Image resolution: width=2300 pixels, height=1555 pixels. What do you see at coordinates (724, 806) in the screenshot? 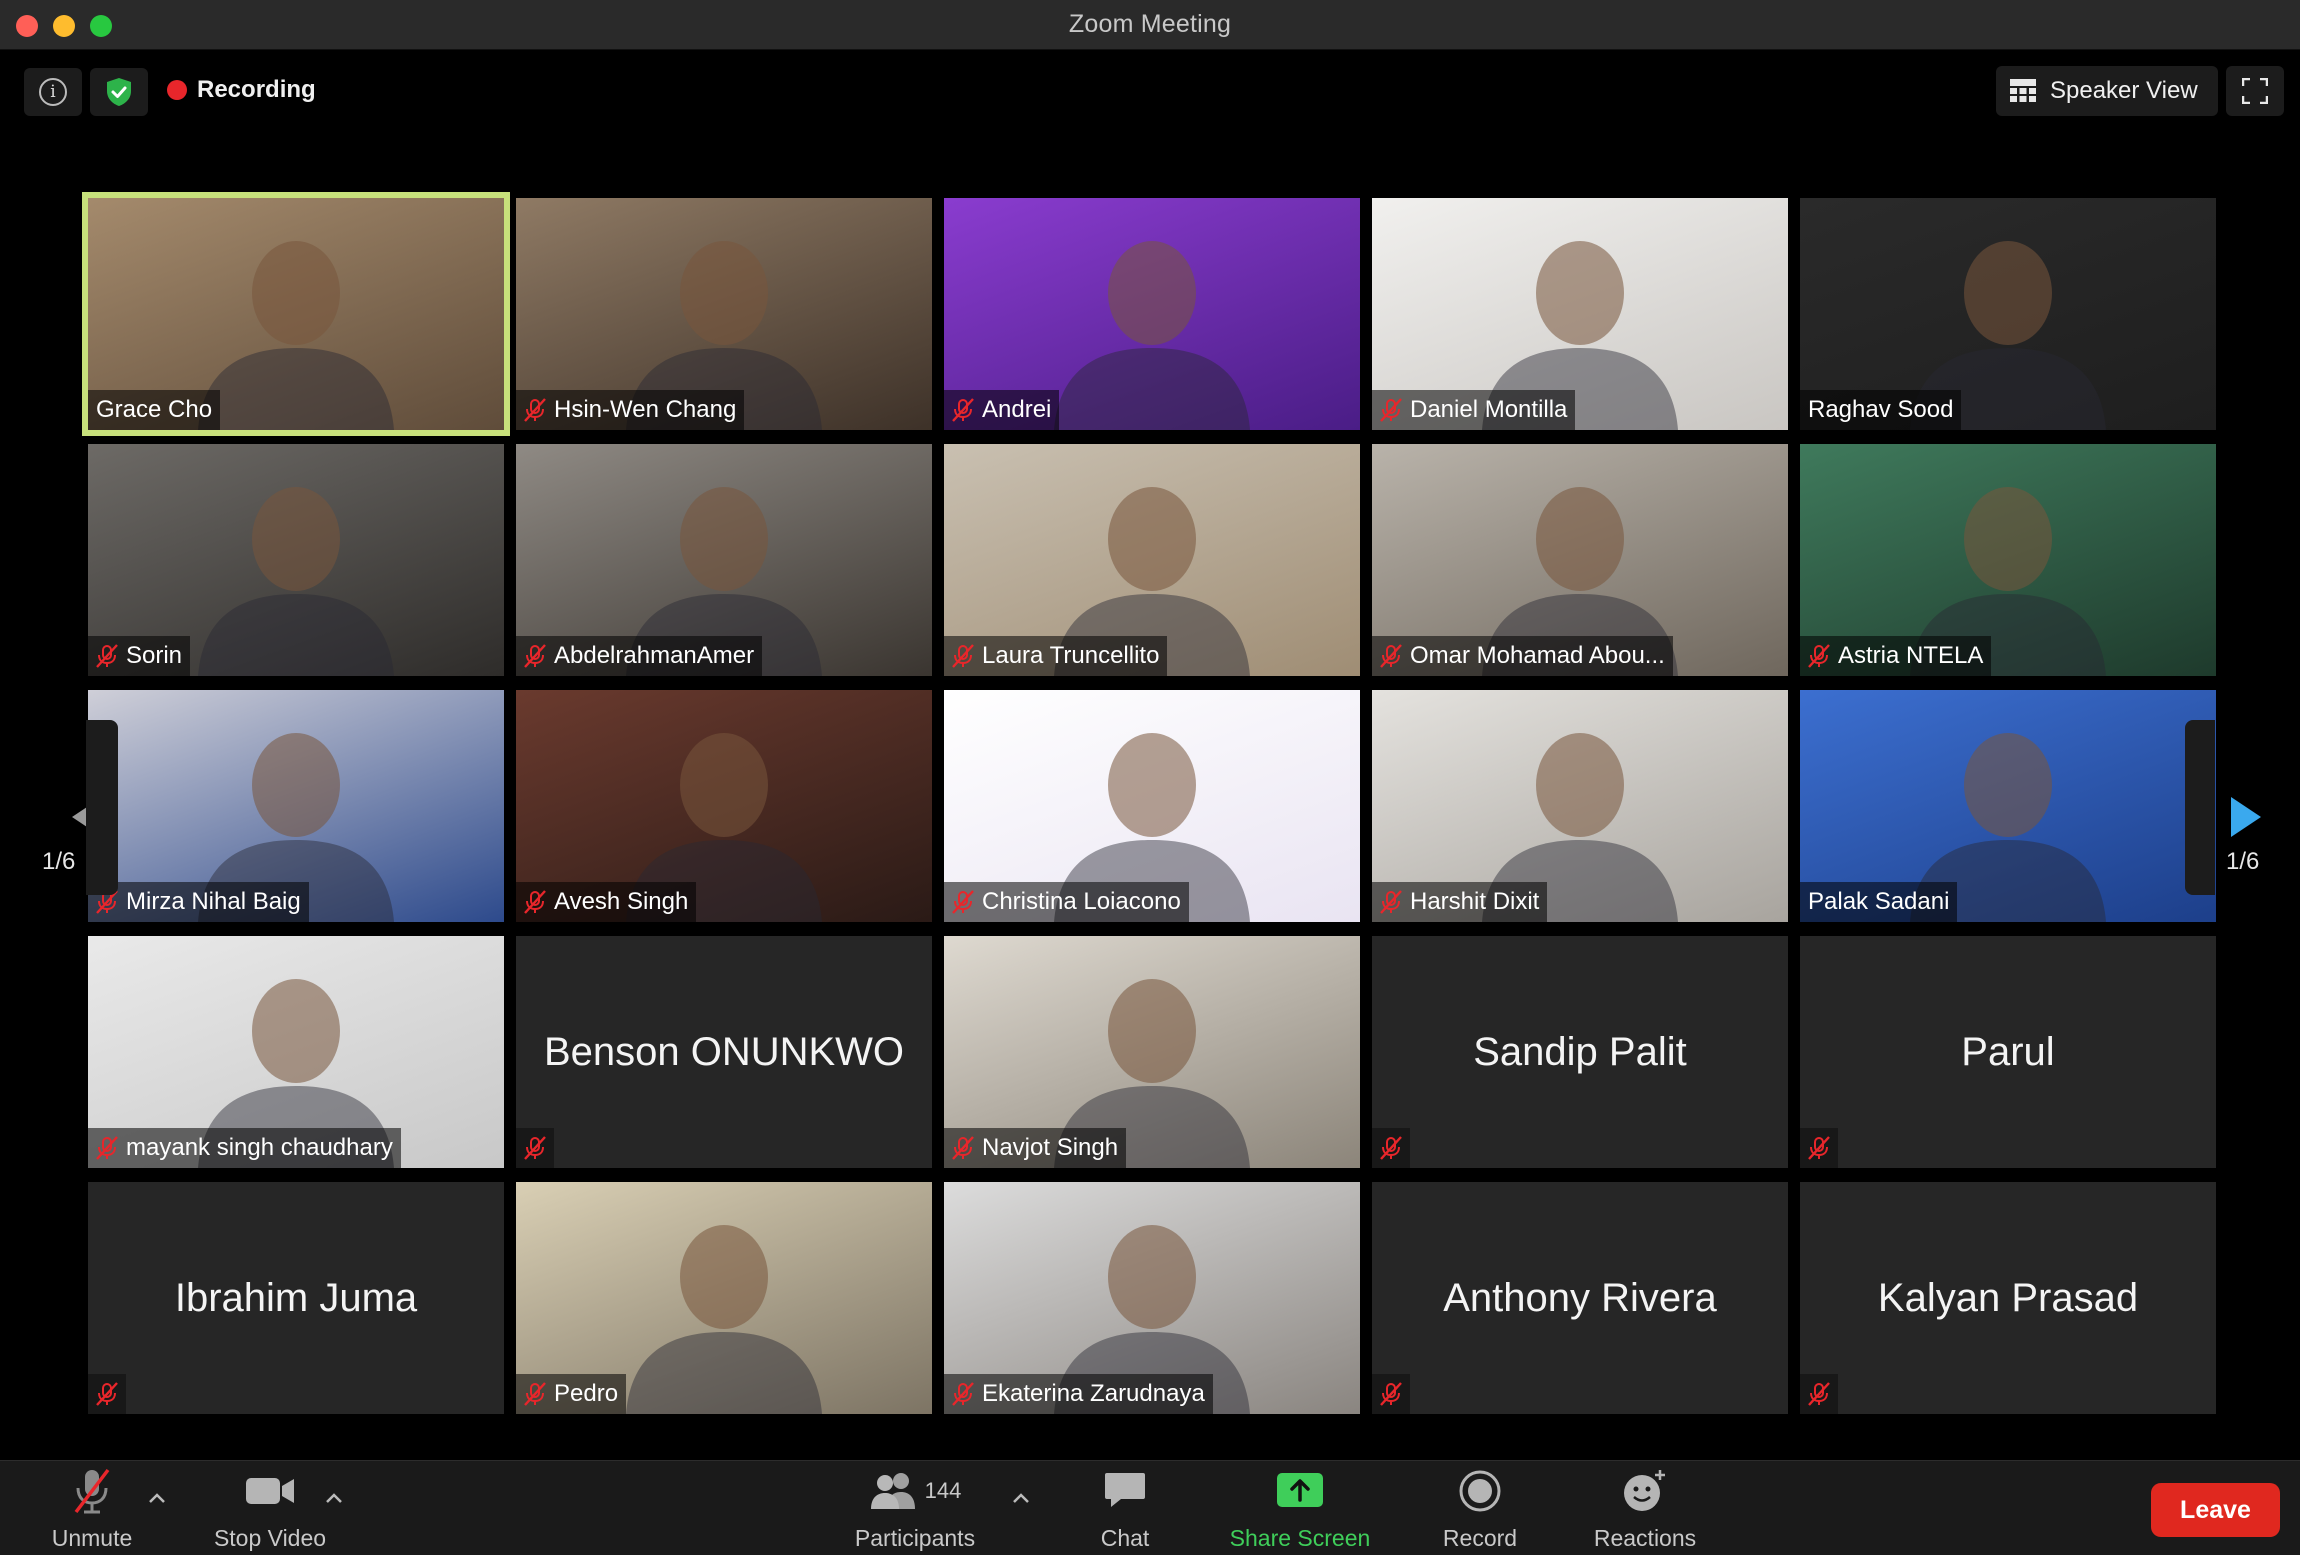
I see `participant-tile: Avesh Singh` at bounding box center [724, 806].